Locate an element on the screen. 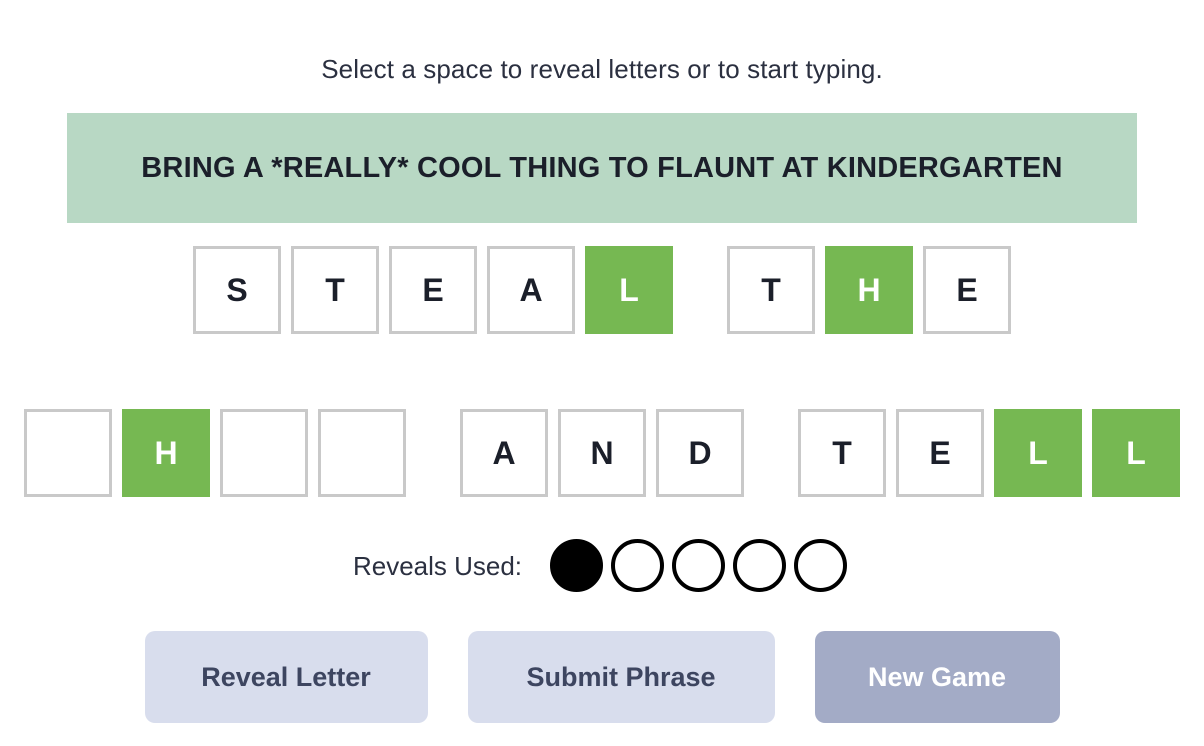  reveal-dots-group is located at coordinates (698, 565).